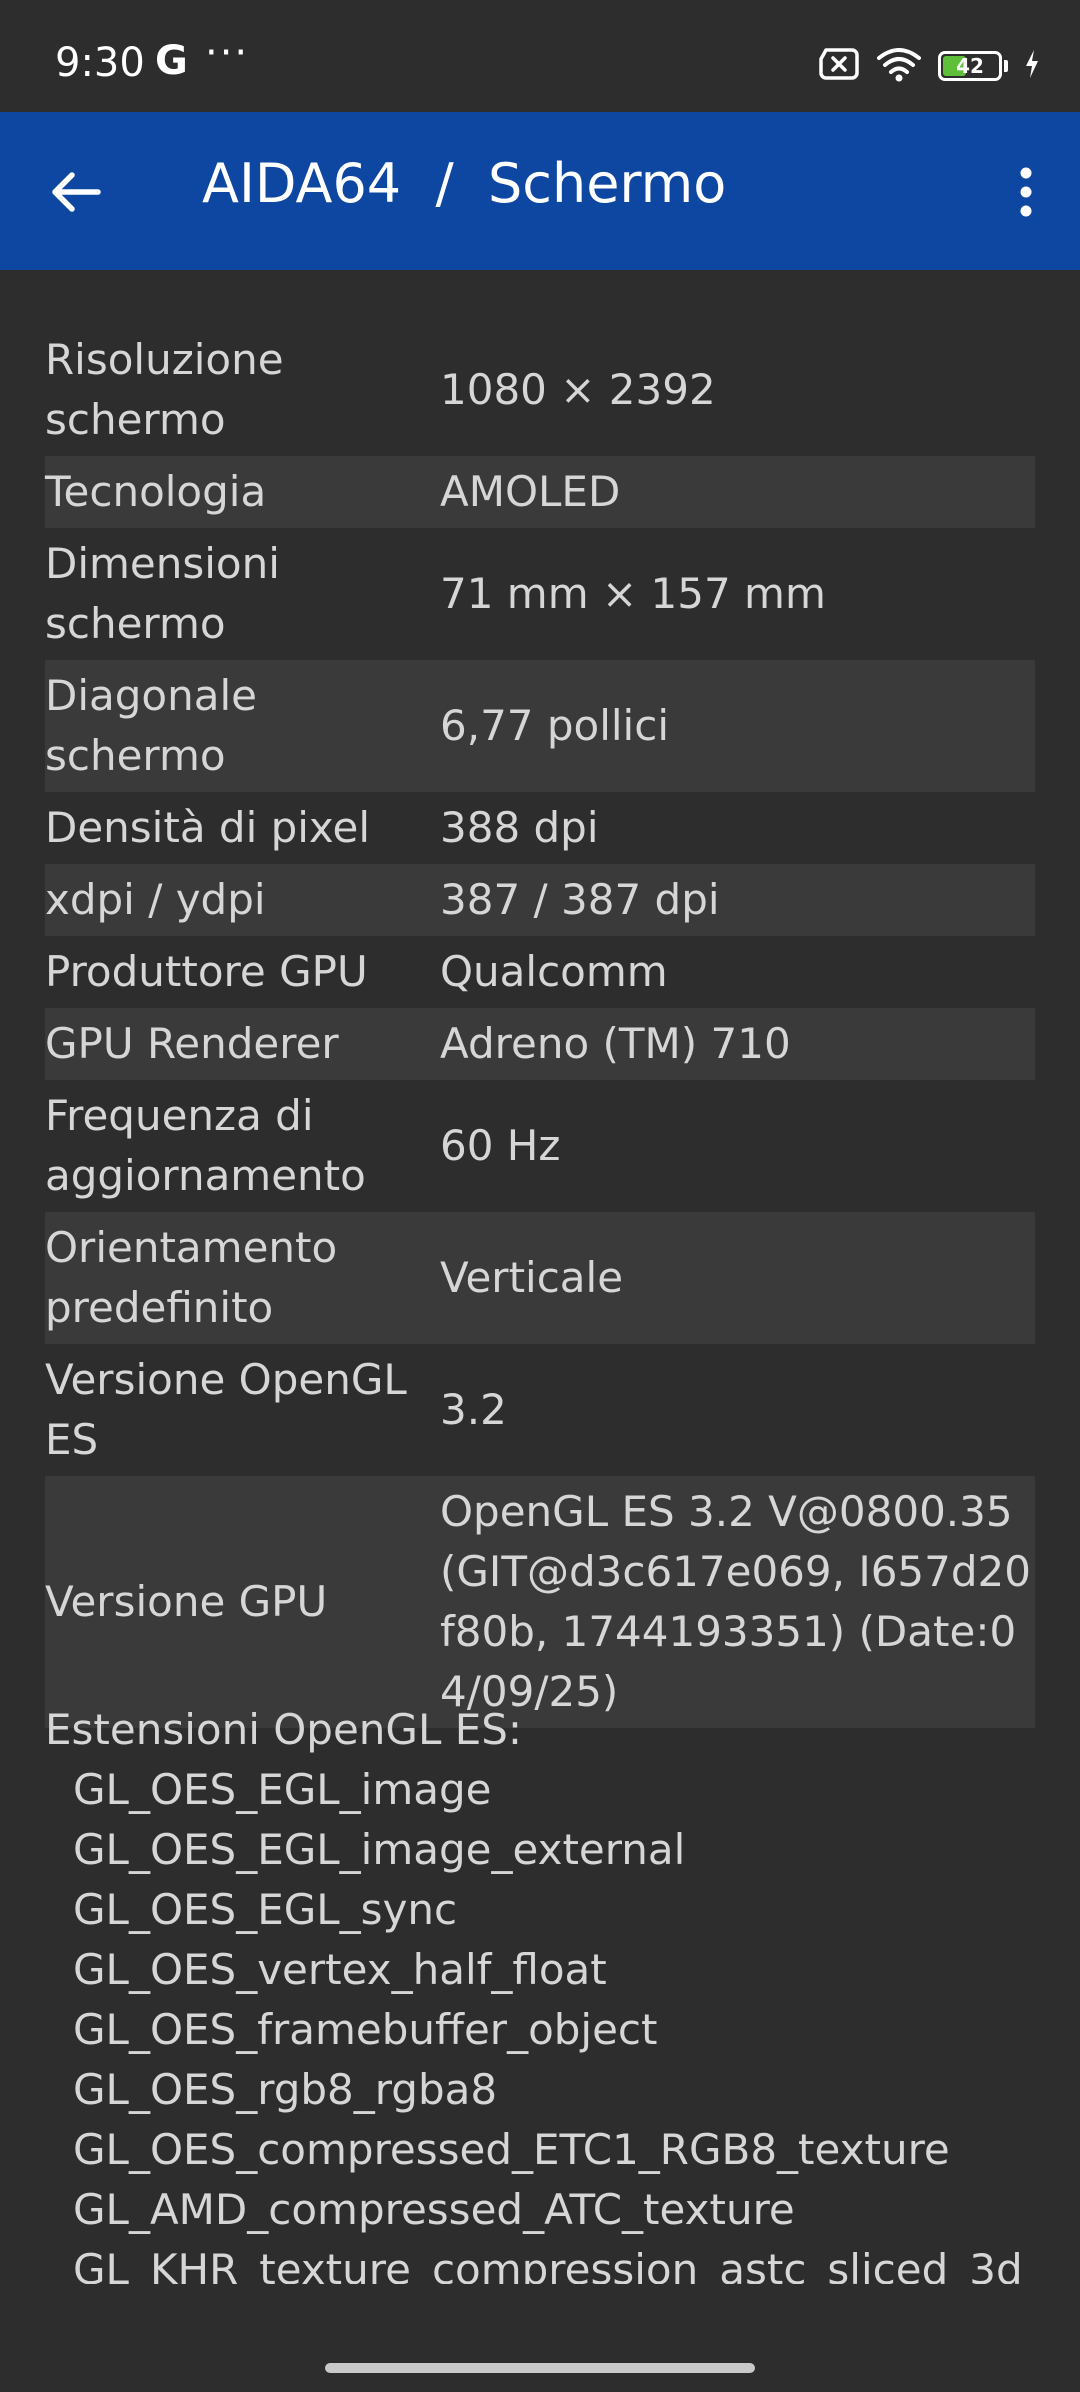 The height and width of the screenshot is (2392, 1080). I want to click on row-label: Frequenza di aggiornamento, so click(205, 1145).